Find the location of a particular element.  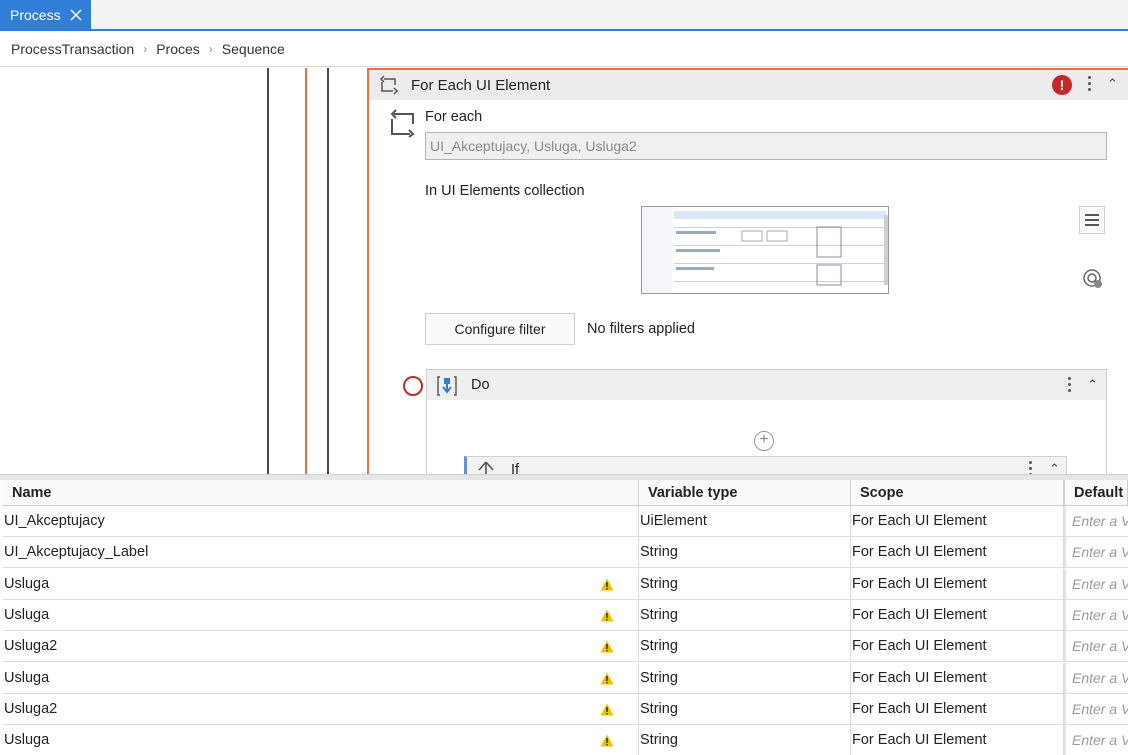

do-sequence: Do ⌃︎ + If ⌃︎ is located at coordinates (766, 421).